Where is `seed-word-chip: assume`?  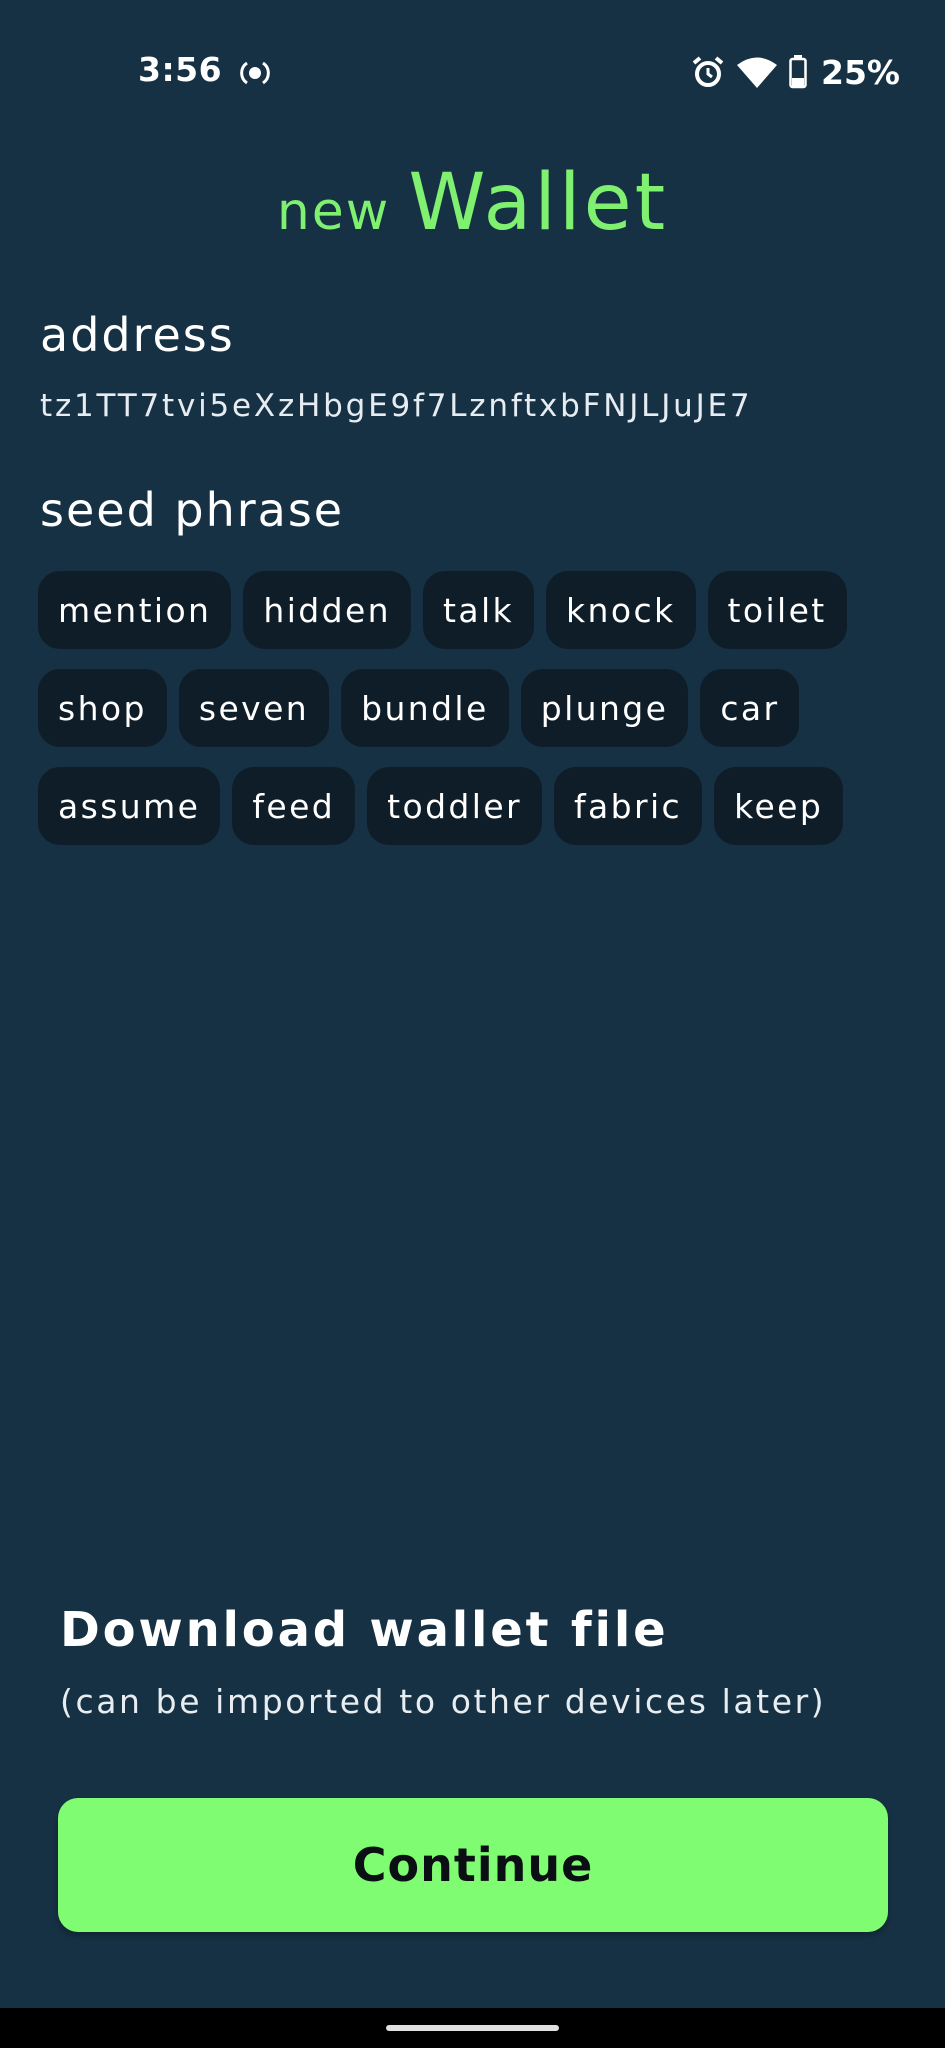
seed-word-chip: assume is located at coordinates (129, 806).